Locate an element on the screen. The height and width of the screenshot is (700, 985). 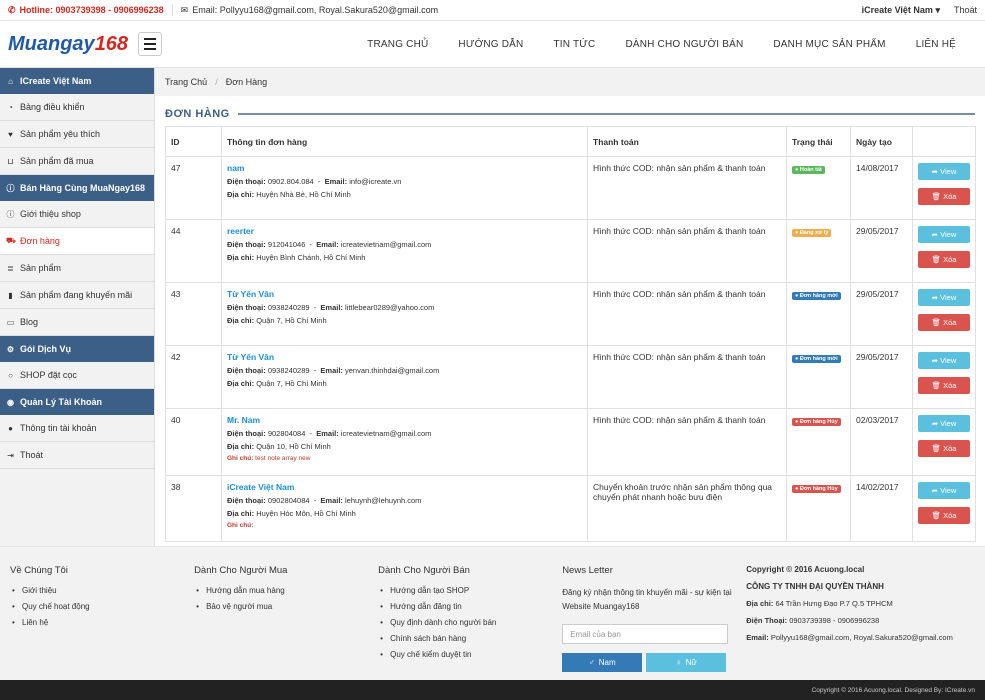
sidebar-header-services: ⚙ Gói Dịch Vụ is located at coordinates (77, 349).